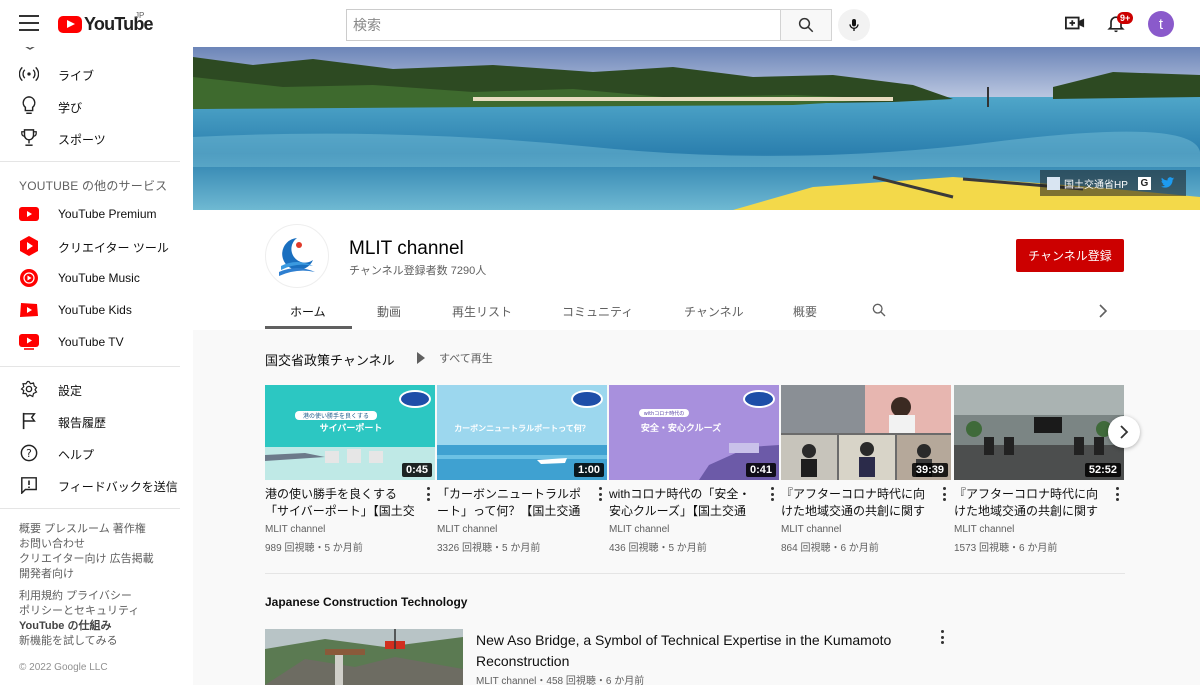 This screenshot has width=1200, height=685. Describe the element at coordinates (929, 470) in the screenshot. I see `video-duration: 39:39` at that location.